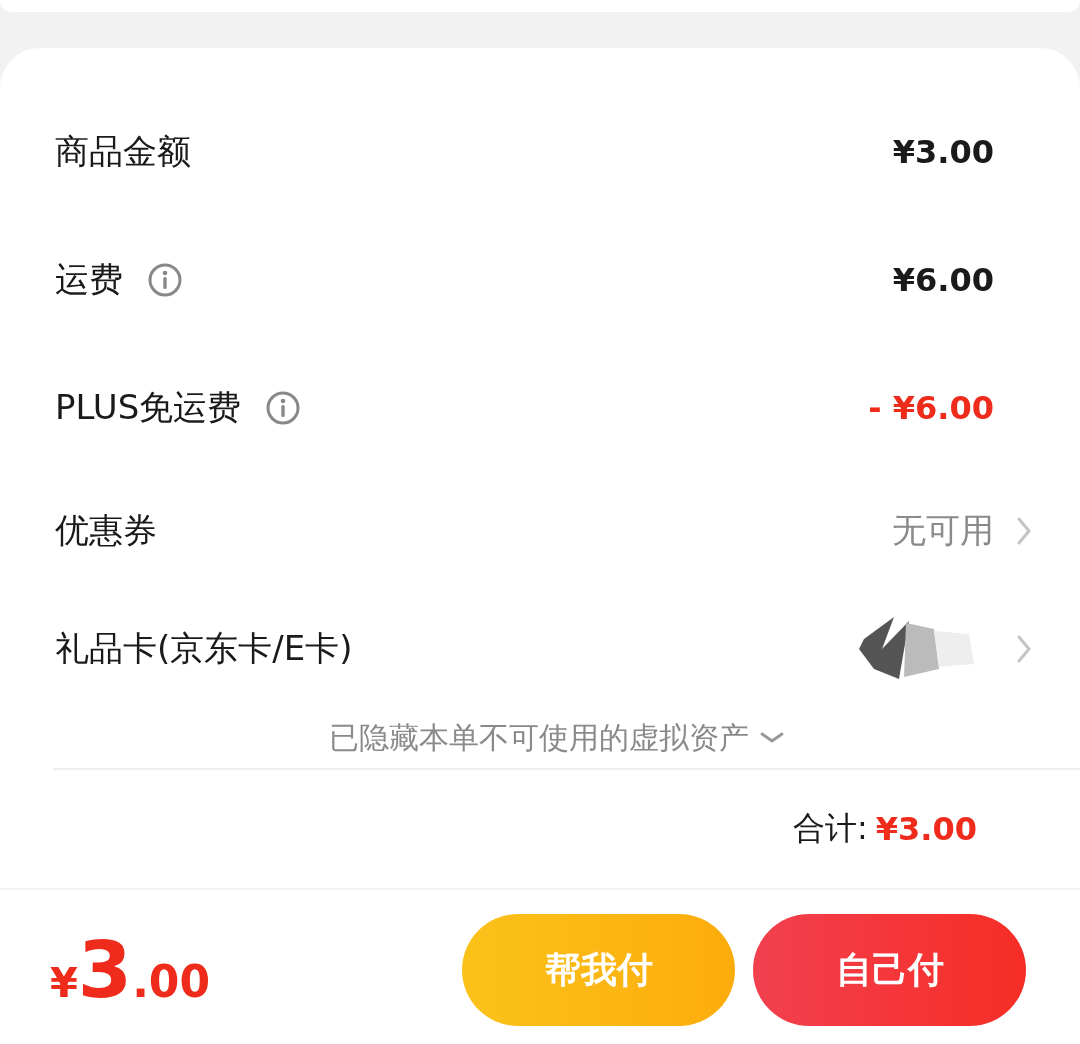 This screenshot has height=1044, width=1080. Describe the element at coordinates (889, 970) in the screenshot. I see `pay-button: 自己付` at that location.